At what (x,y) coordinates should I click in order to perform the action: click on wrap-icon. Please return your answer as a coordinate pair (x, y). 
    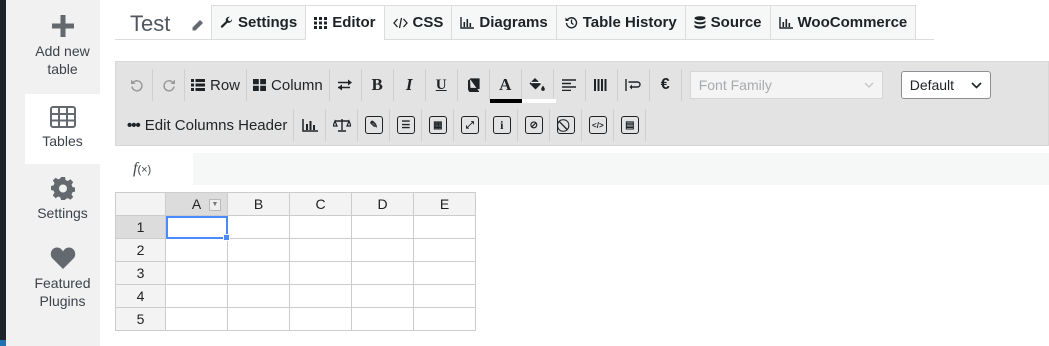
    Looking at the image, I should click on (633, 85).